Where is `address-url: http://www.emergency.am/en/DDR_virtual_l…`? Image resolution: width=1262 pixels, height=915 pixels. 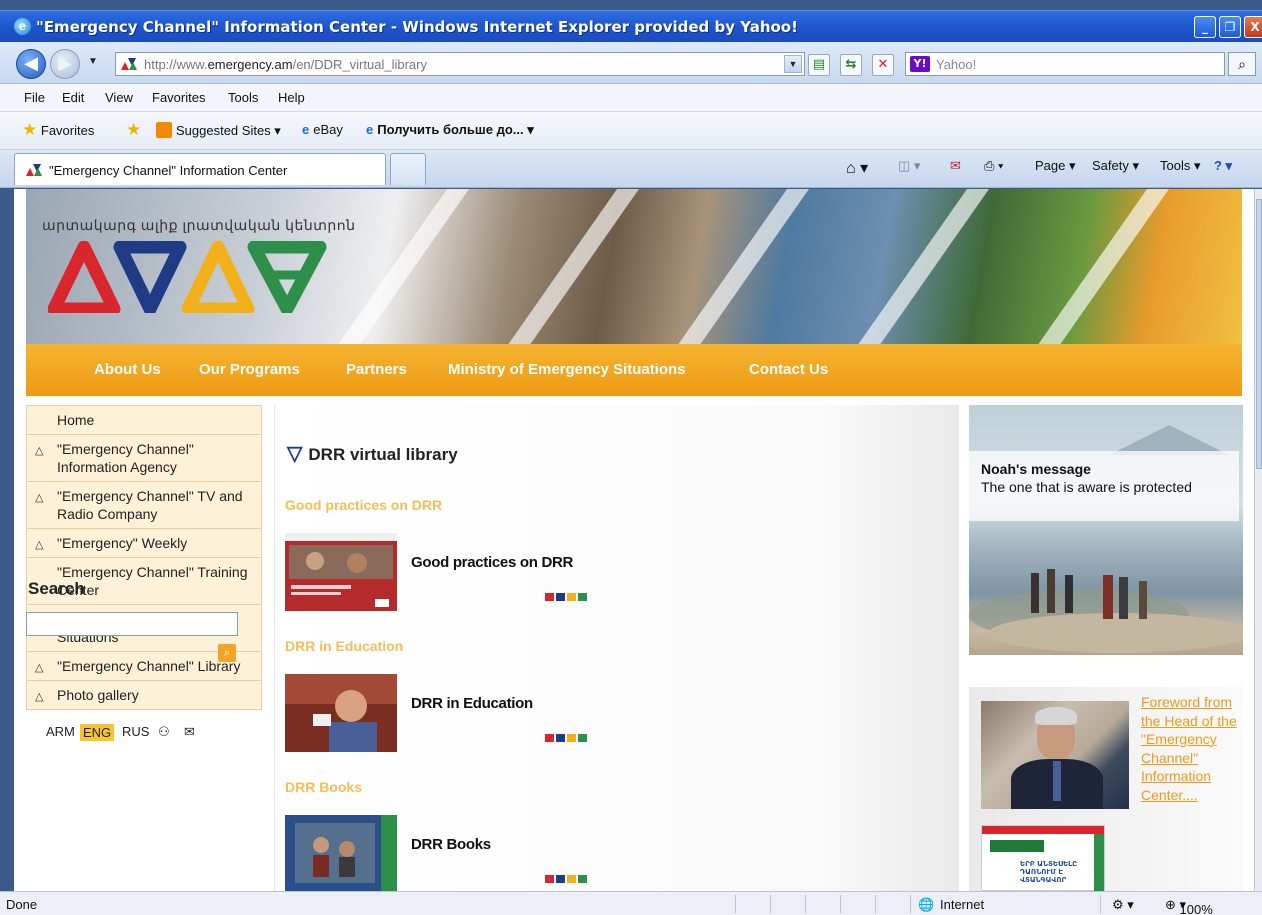
address-url: http://www.emergency.am/en/DDR_virtual_l… is located at coordinates (285, 64).